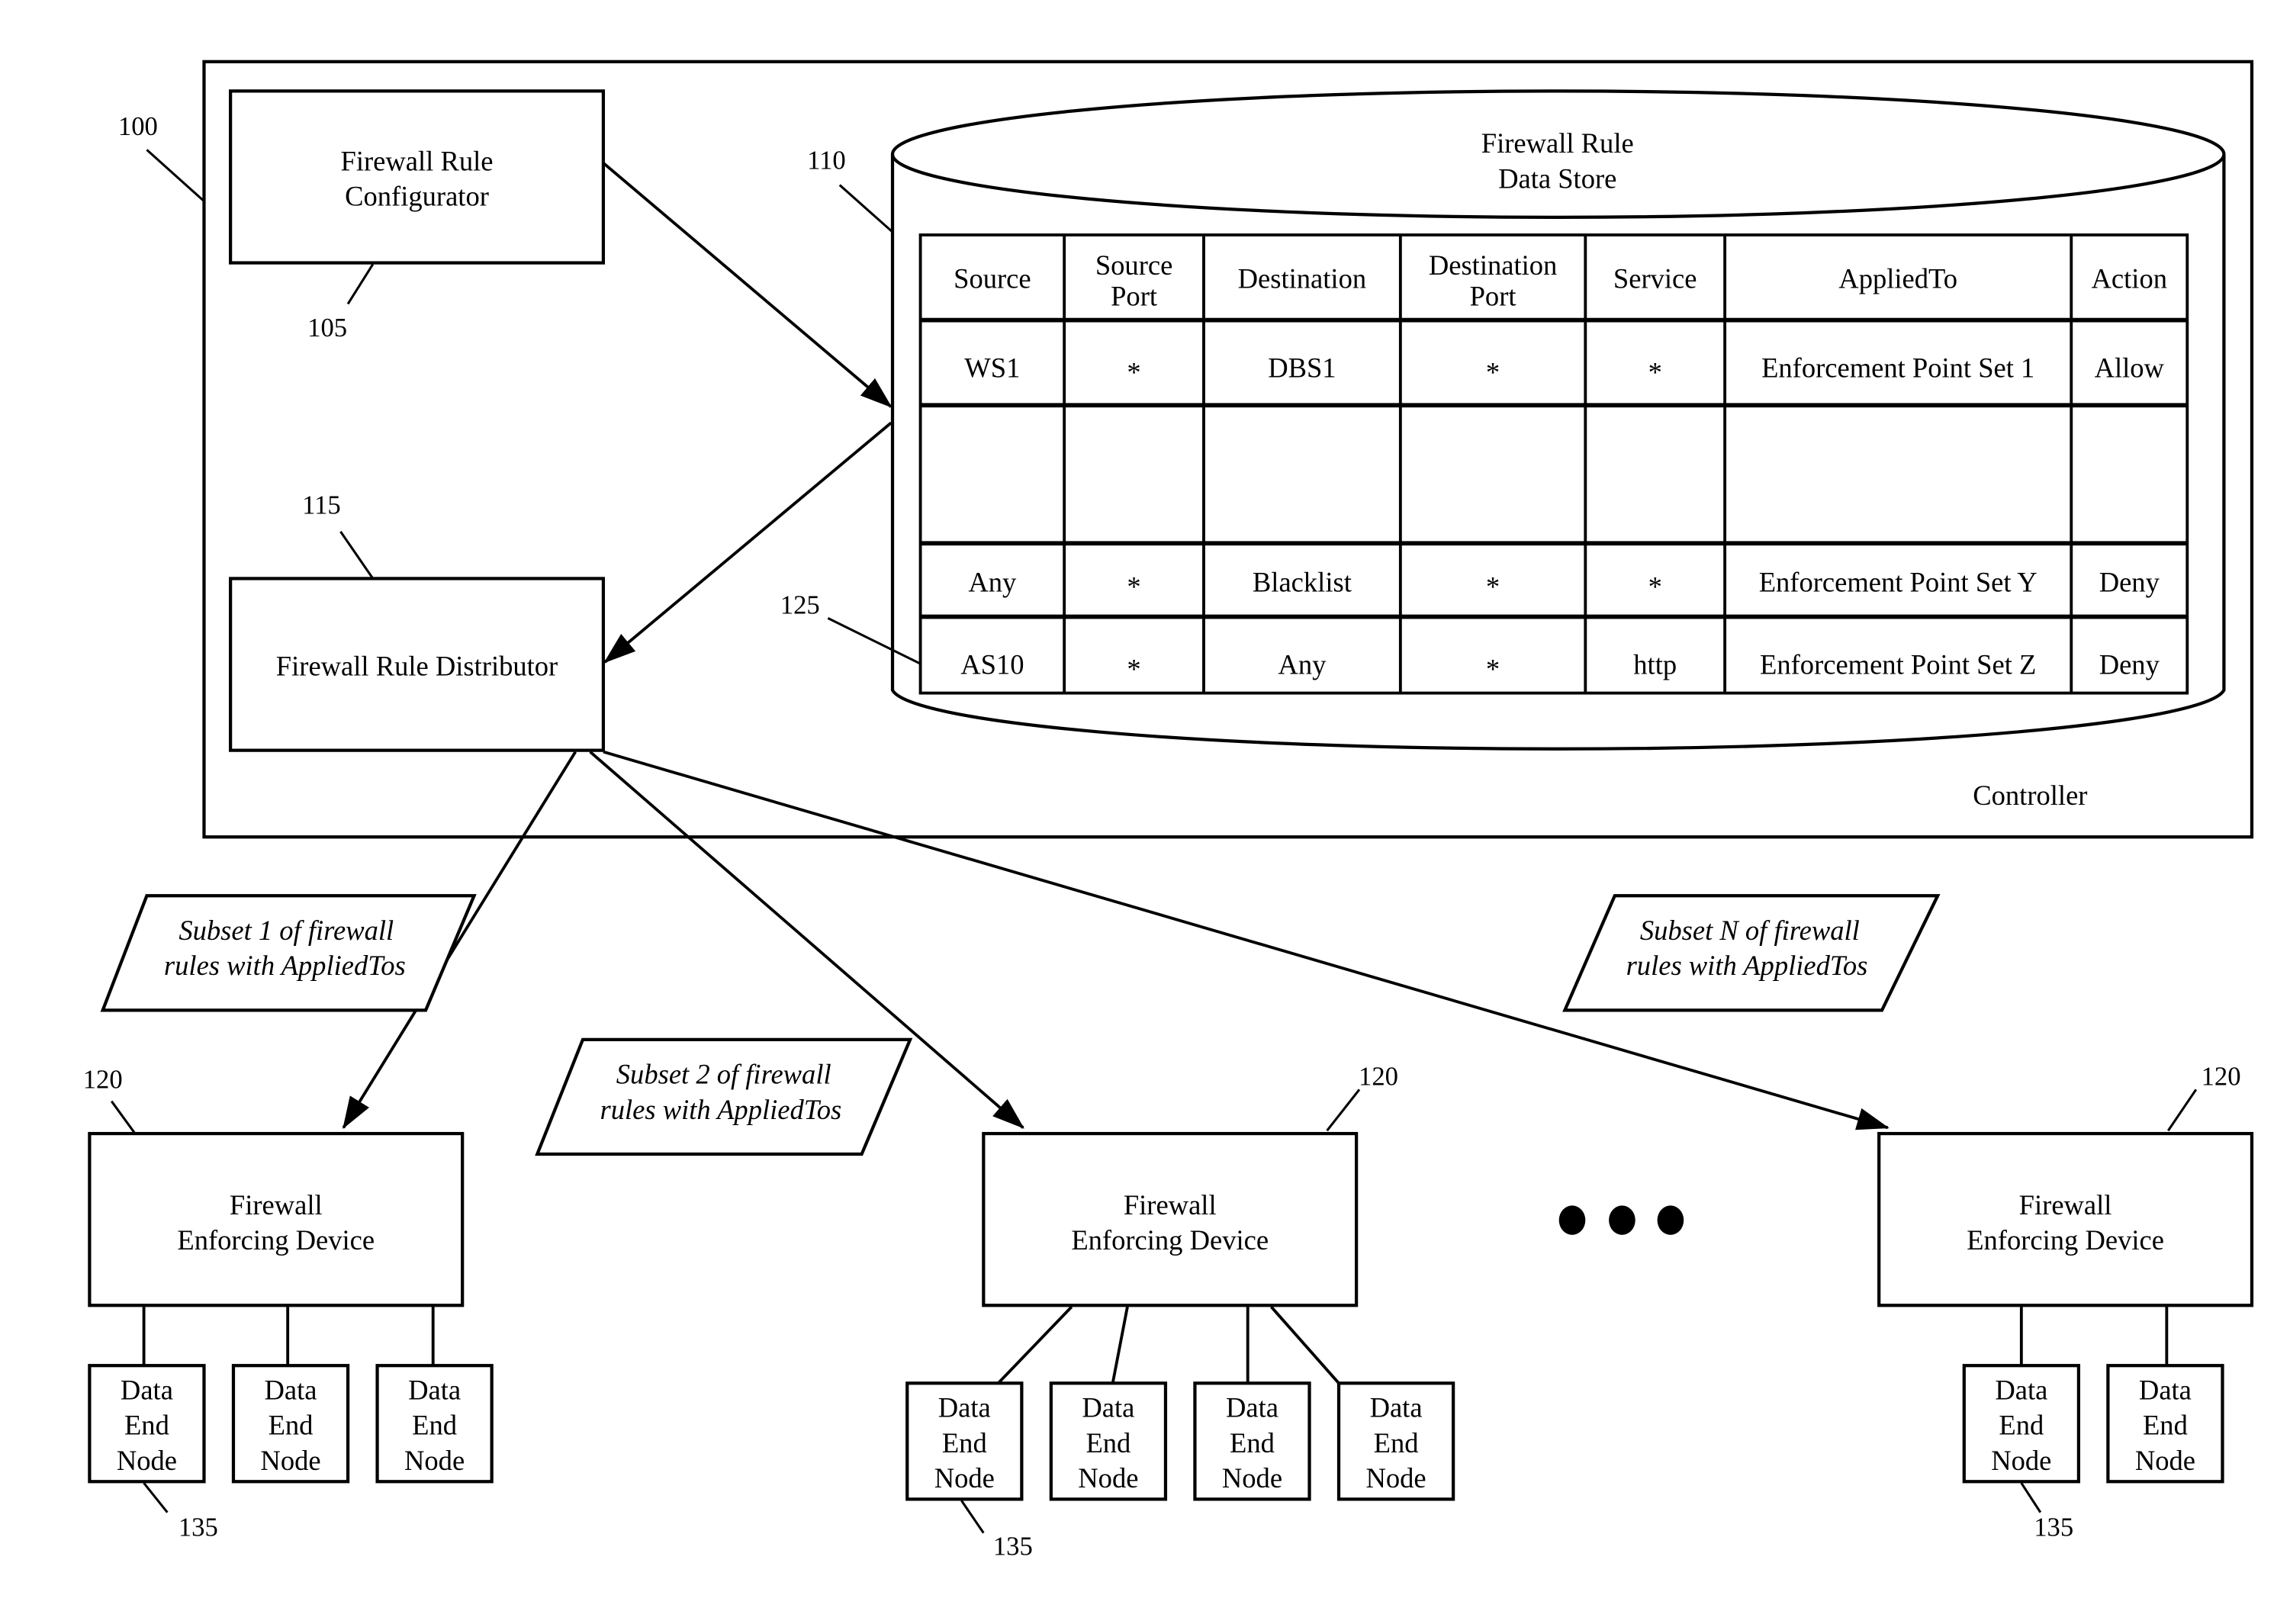 Image resolution: width=2290 pixels, height=1624 pixels. I want to click on configurator-label-line2: Configurator, so click(417, 195).